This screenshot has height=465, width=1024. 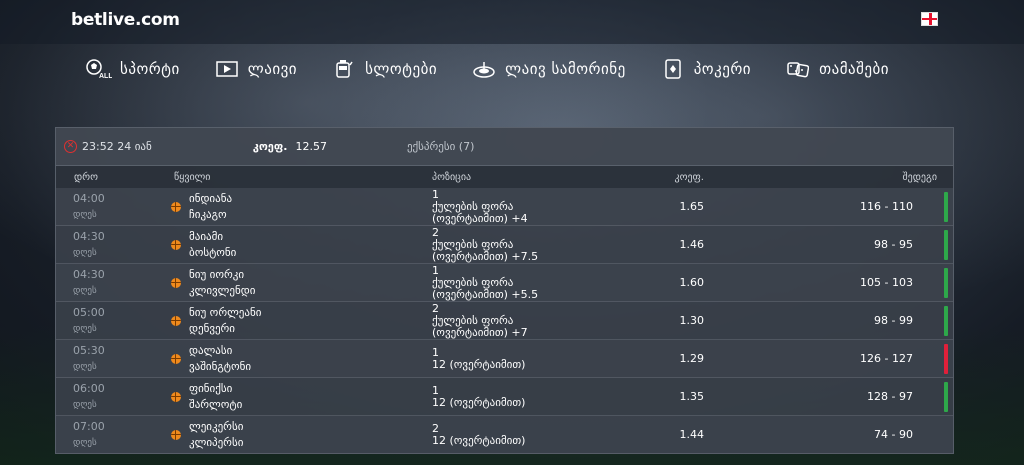 I want to click on nav-label: სპორტი, so click(x=150, y=69).